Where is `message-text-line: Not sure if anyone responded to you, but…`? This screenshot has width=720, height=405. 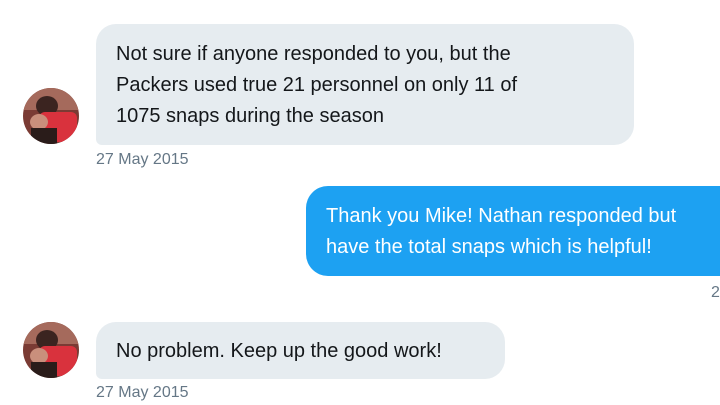 message-text-line: Not sure if anyone responded to you, but… is located at coordinates (313, 54).